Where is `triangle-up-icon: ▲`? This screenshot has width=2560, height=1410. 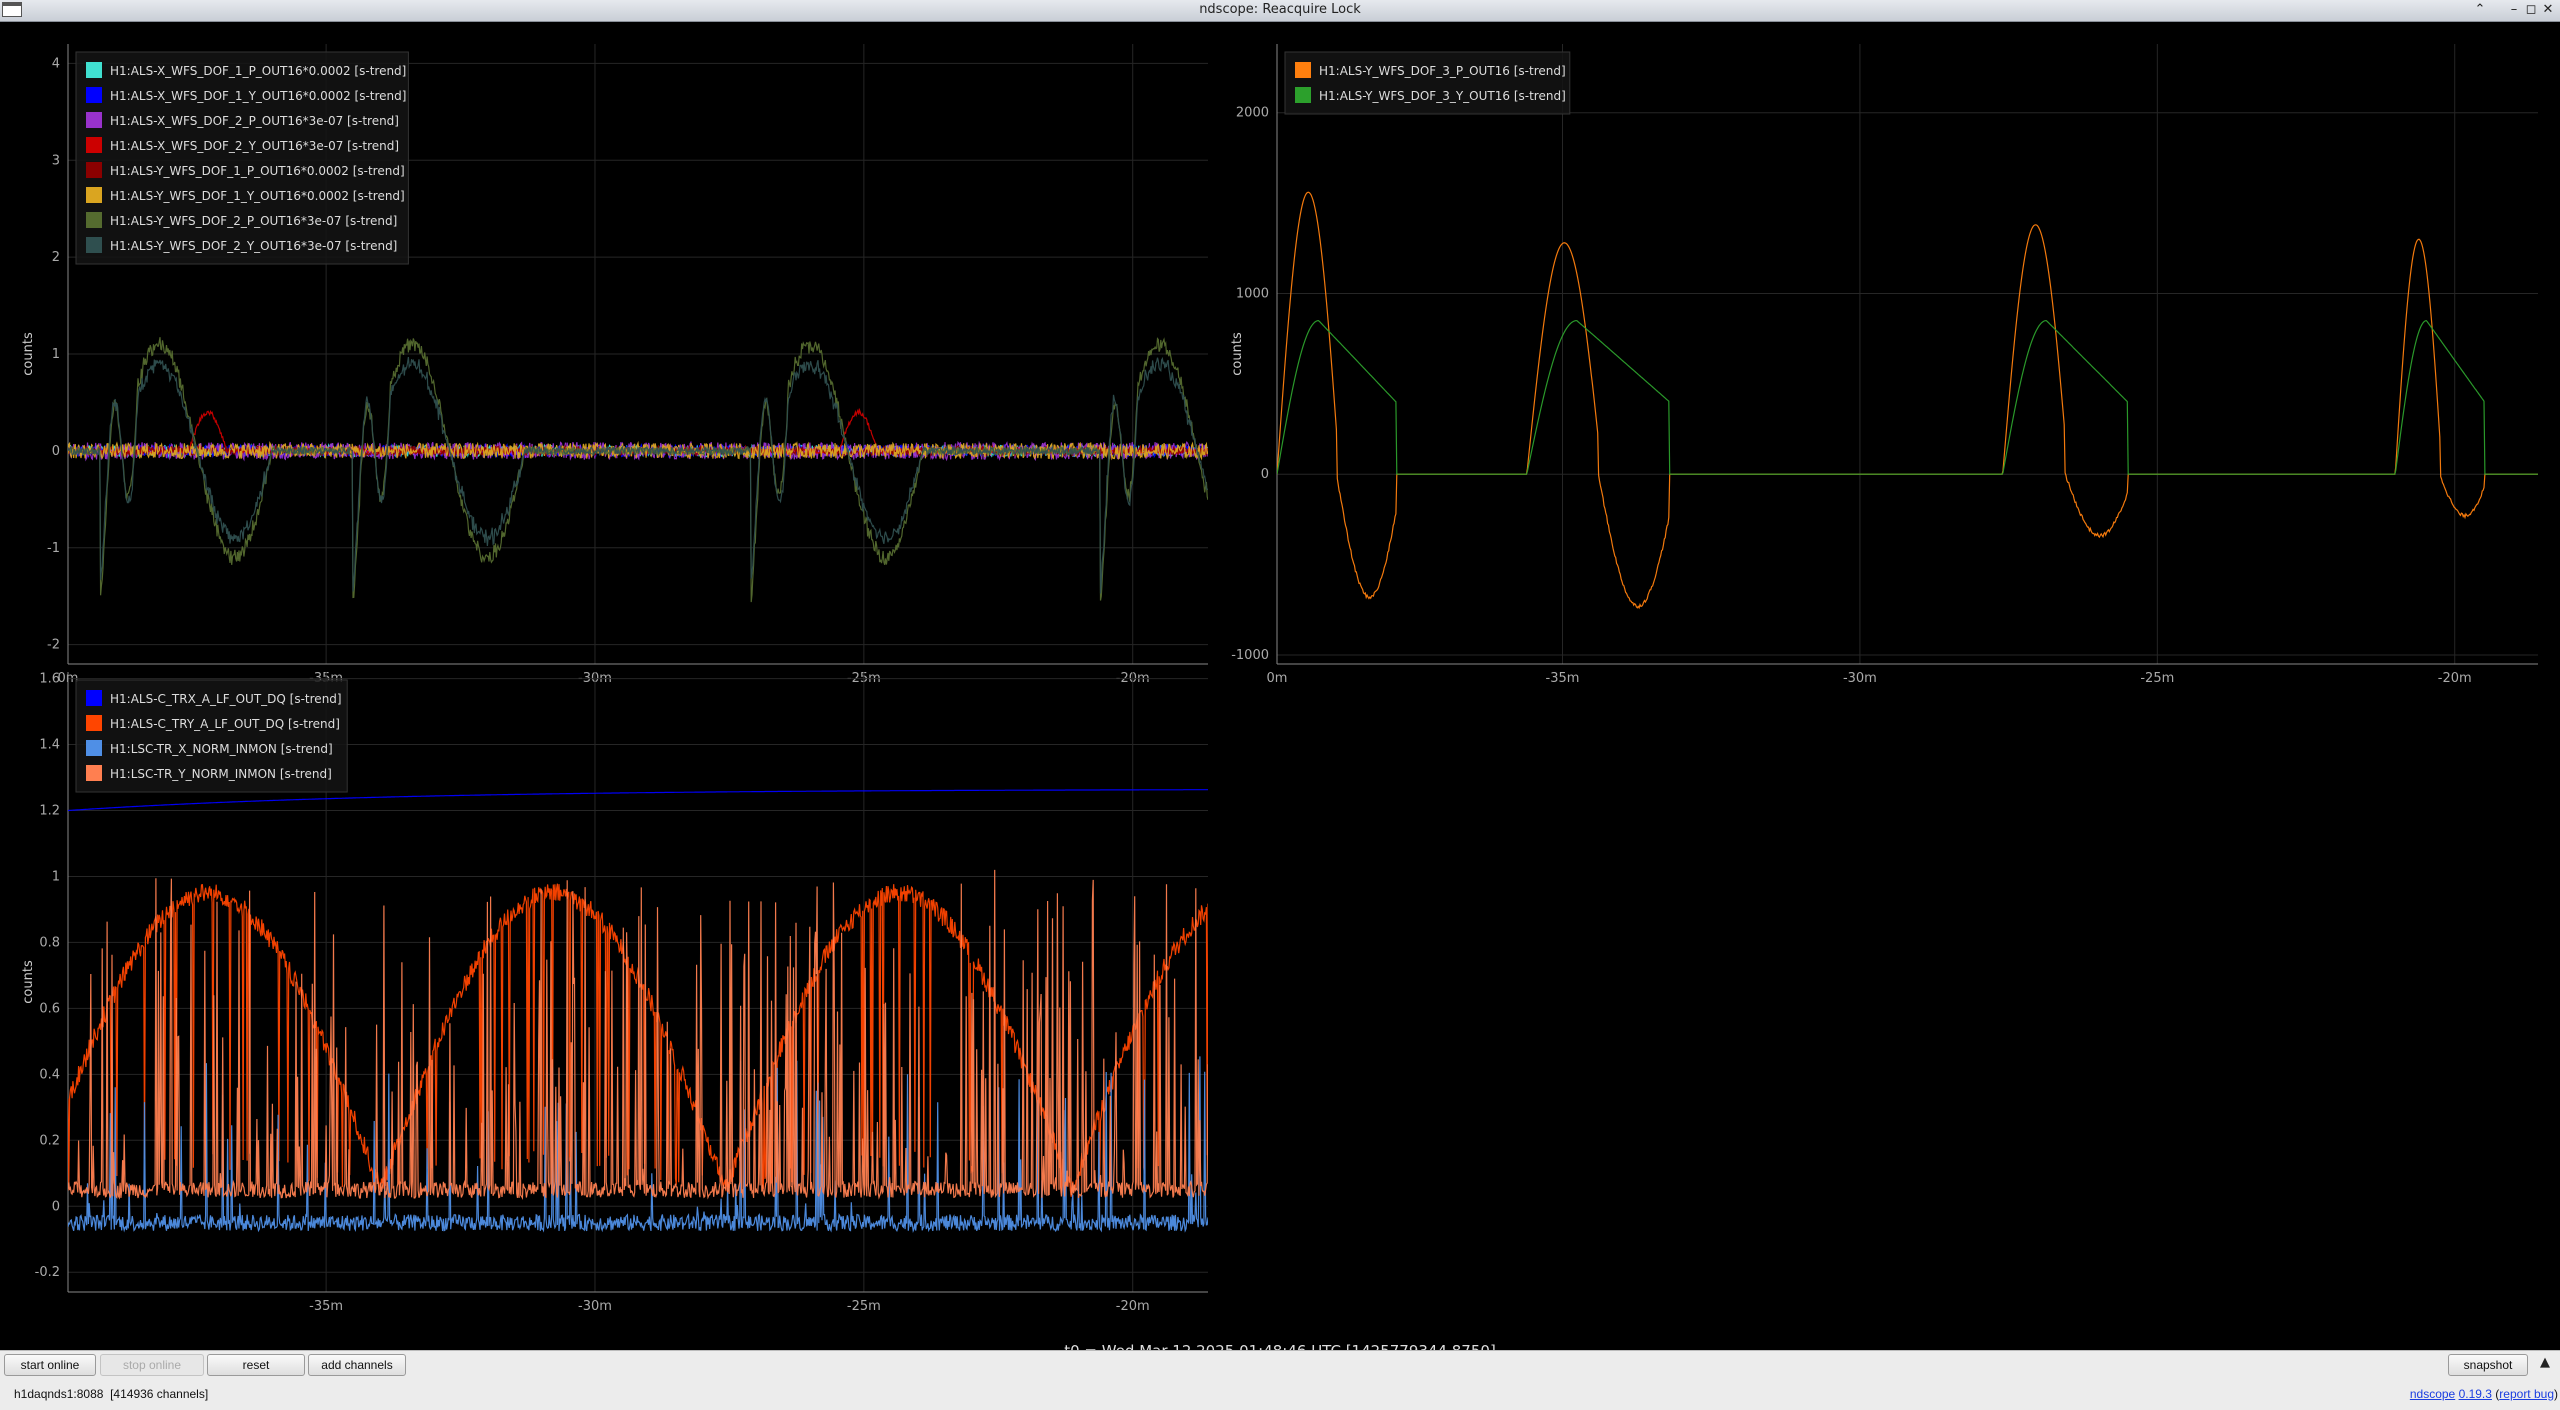
triangle-up-icon: ▲ is located at coordinates (2545, 1365).